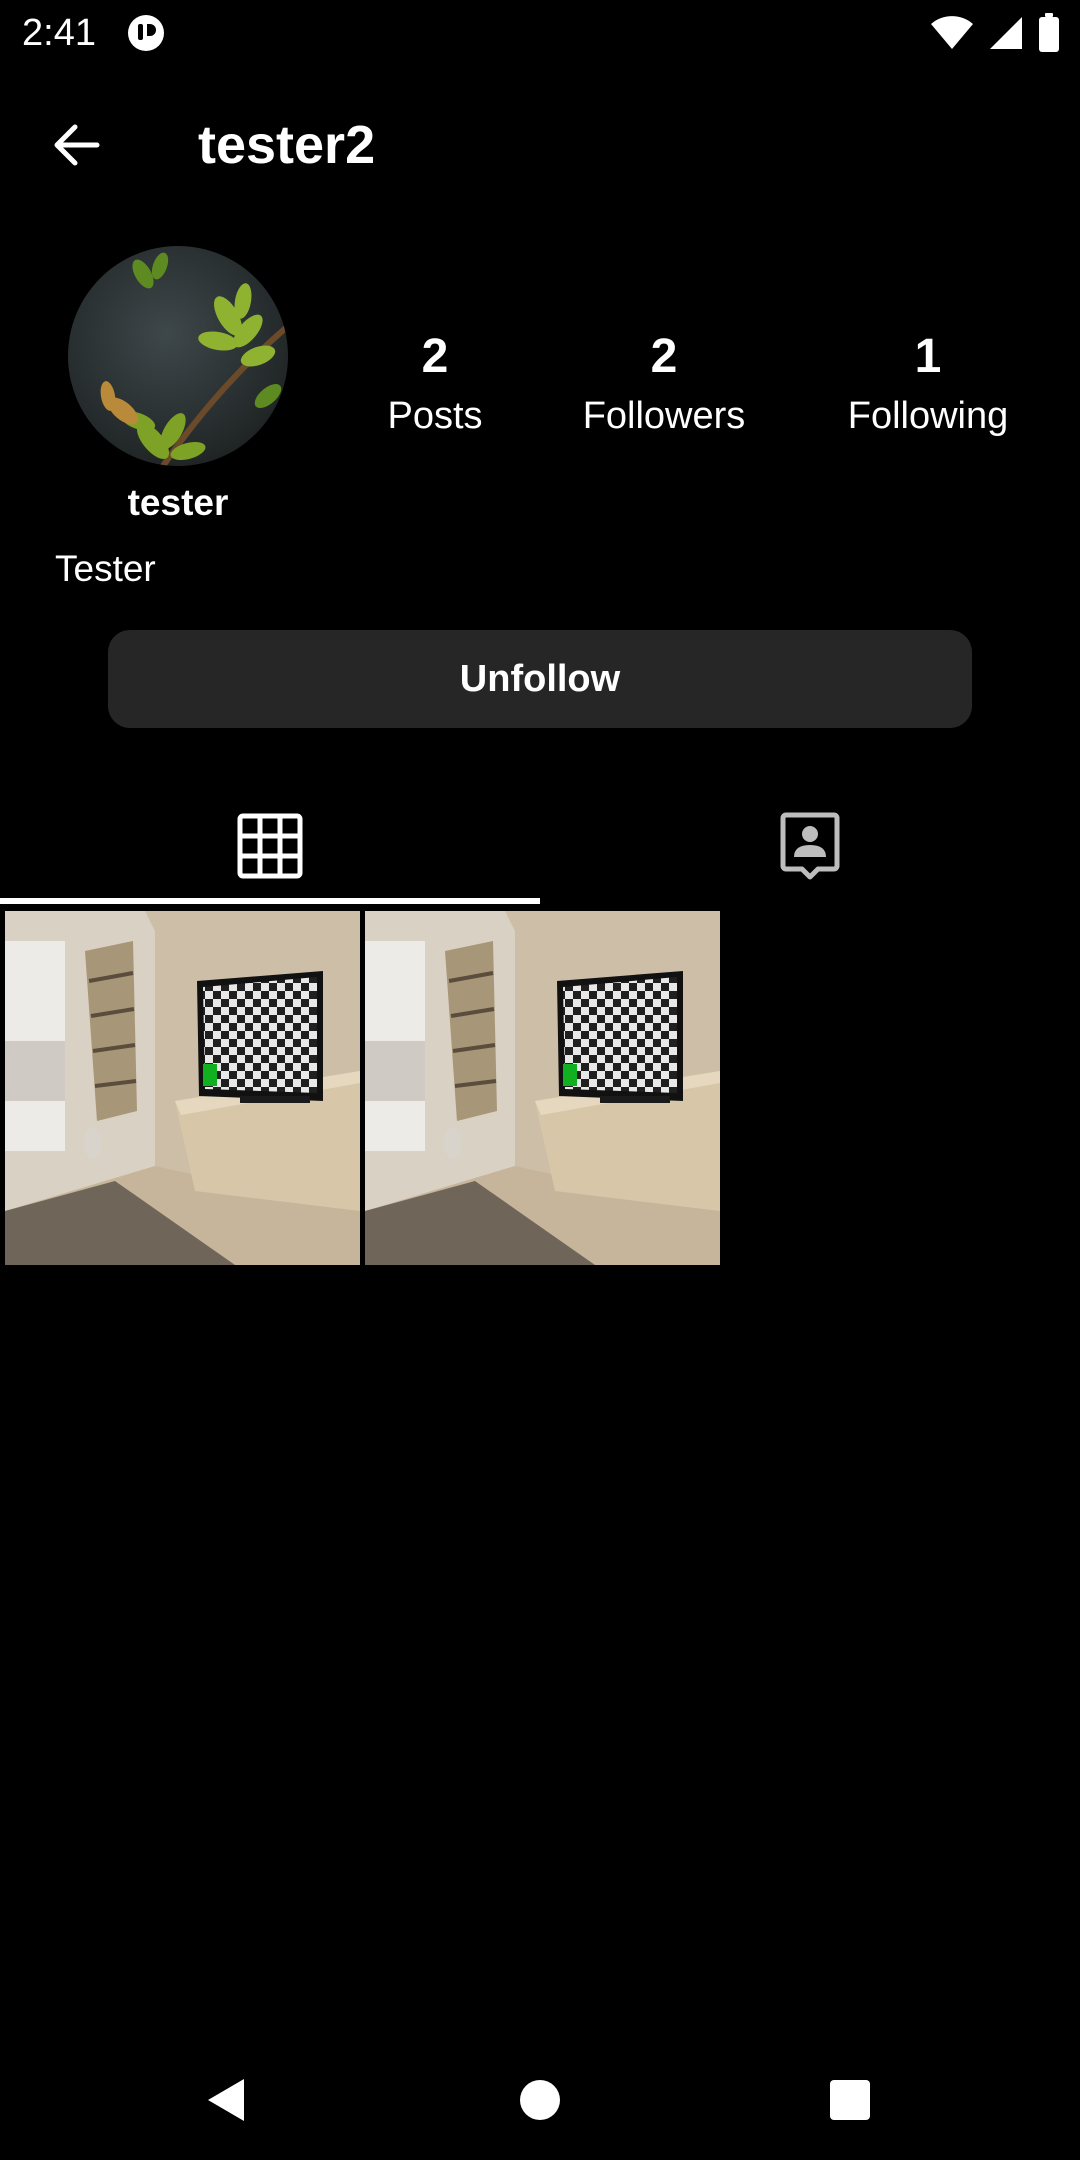  I want to click on avatar-image, so click(178, 356).